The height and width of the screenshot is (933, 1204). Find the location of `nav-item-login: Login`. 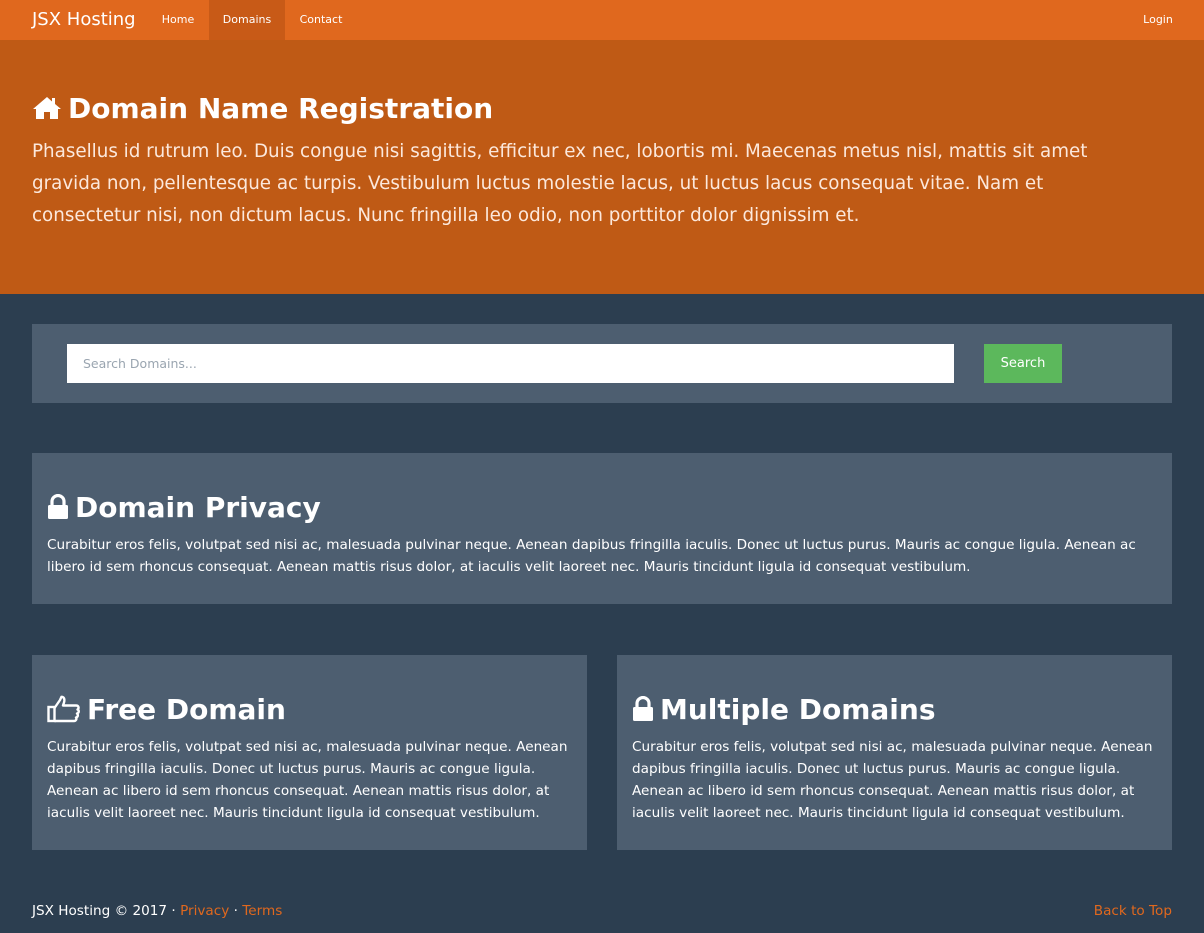

nav-item-login: Login is located at coordinates (1158, 20).